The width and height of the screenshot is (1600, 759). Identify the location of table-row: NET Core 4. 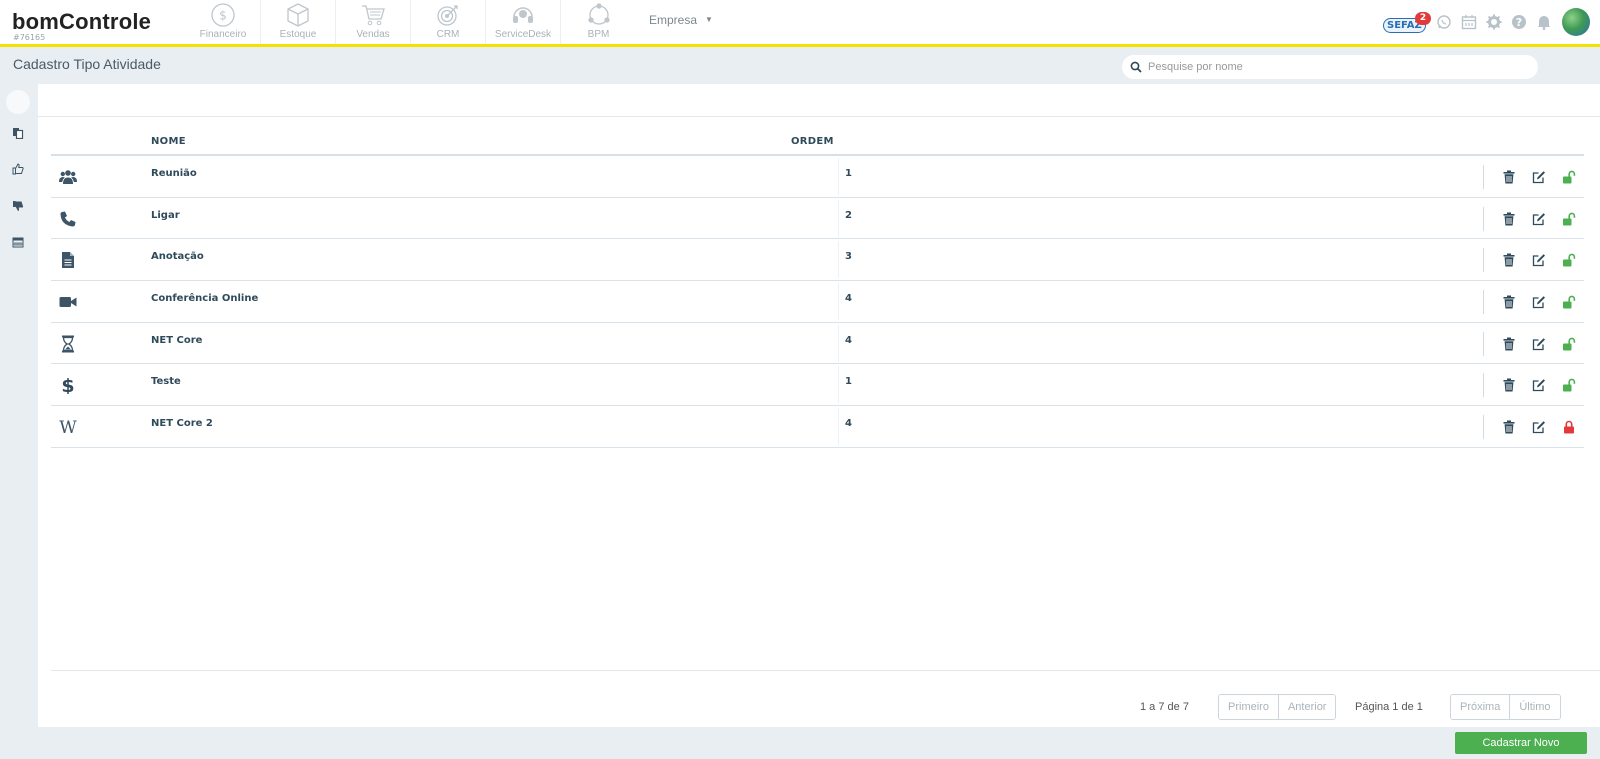
(817, 344).